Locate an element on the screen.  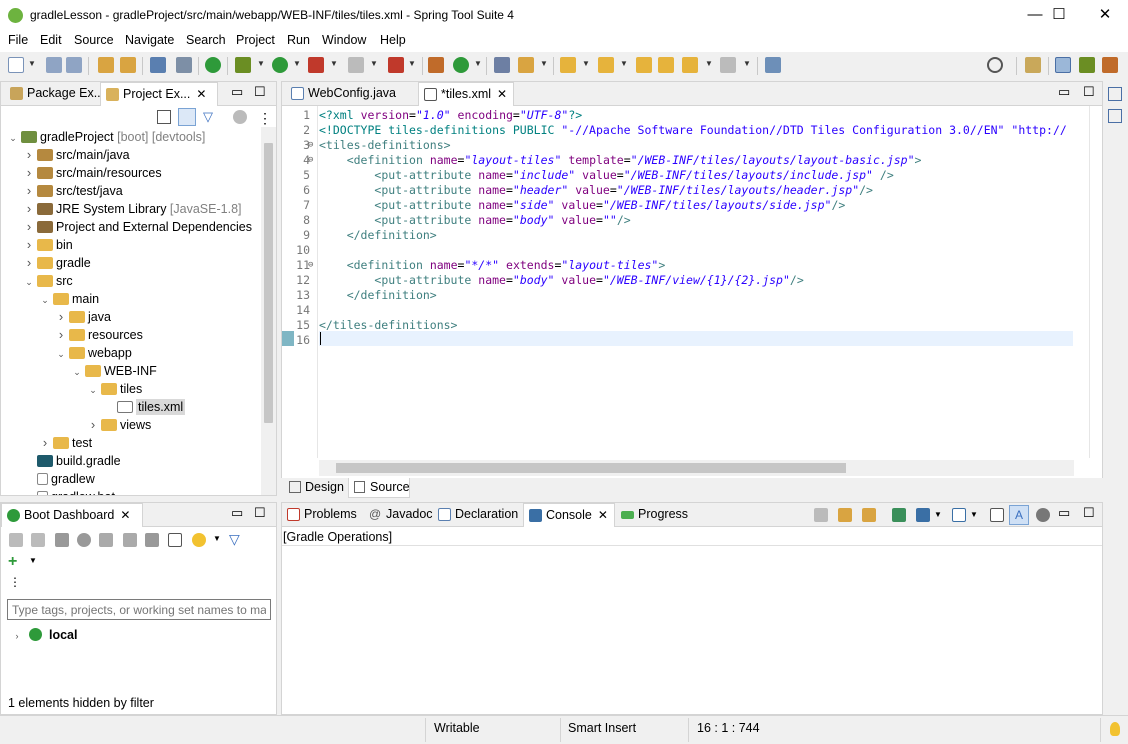
tree-item: ⌄ webapp is located at coordinates (93, 353).